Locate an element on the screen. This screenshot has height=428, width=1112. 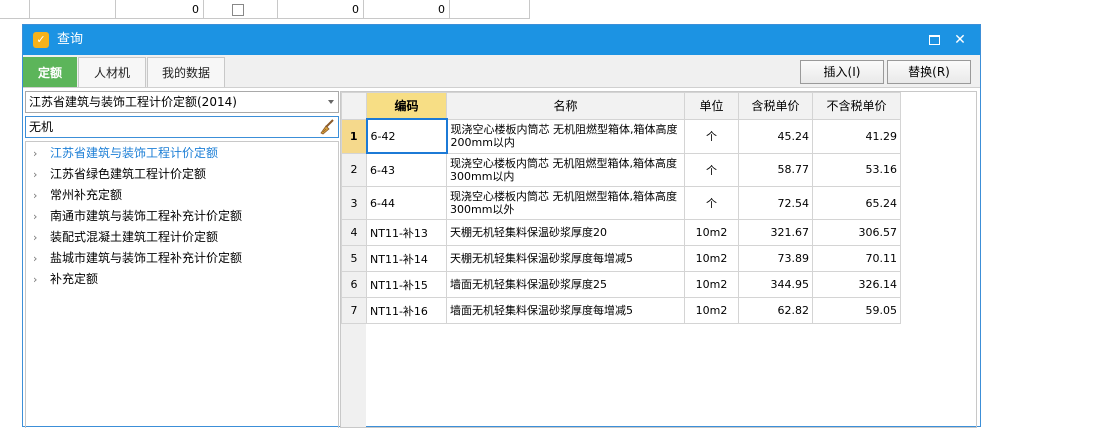
cell-code: NT11-补13 is located at coordinates (406, 232).